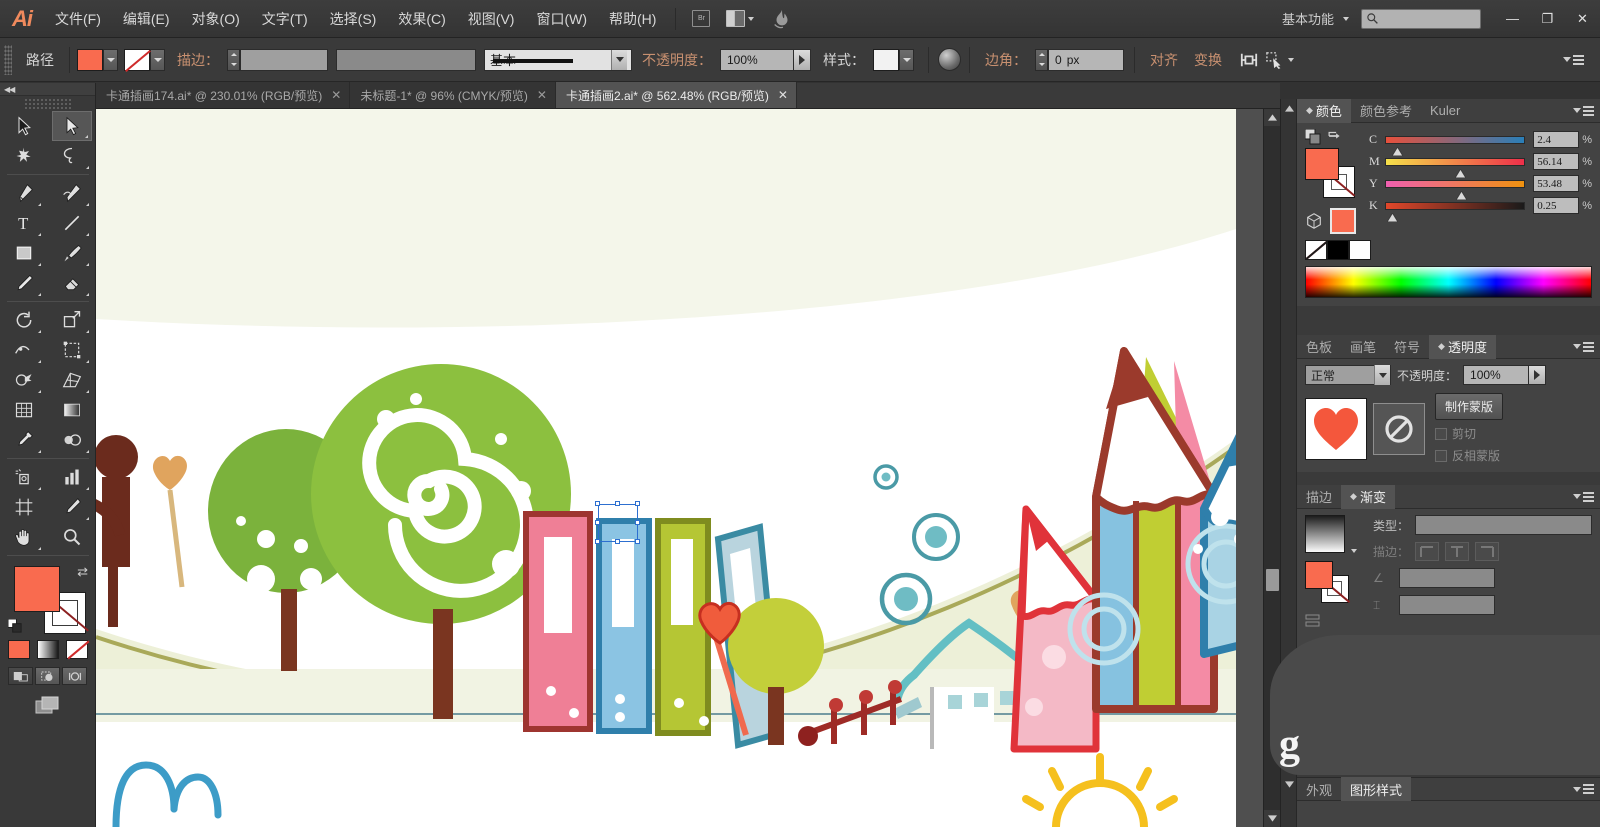 Image resolution: width=1600 pixels, height=827 pixels. What do you see at coordinates (1354, 551) in the screenshot?
I see `gradient-presets-chevron-icon` at bounding box center [1354, 551].